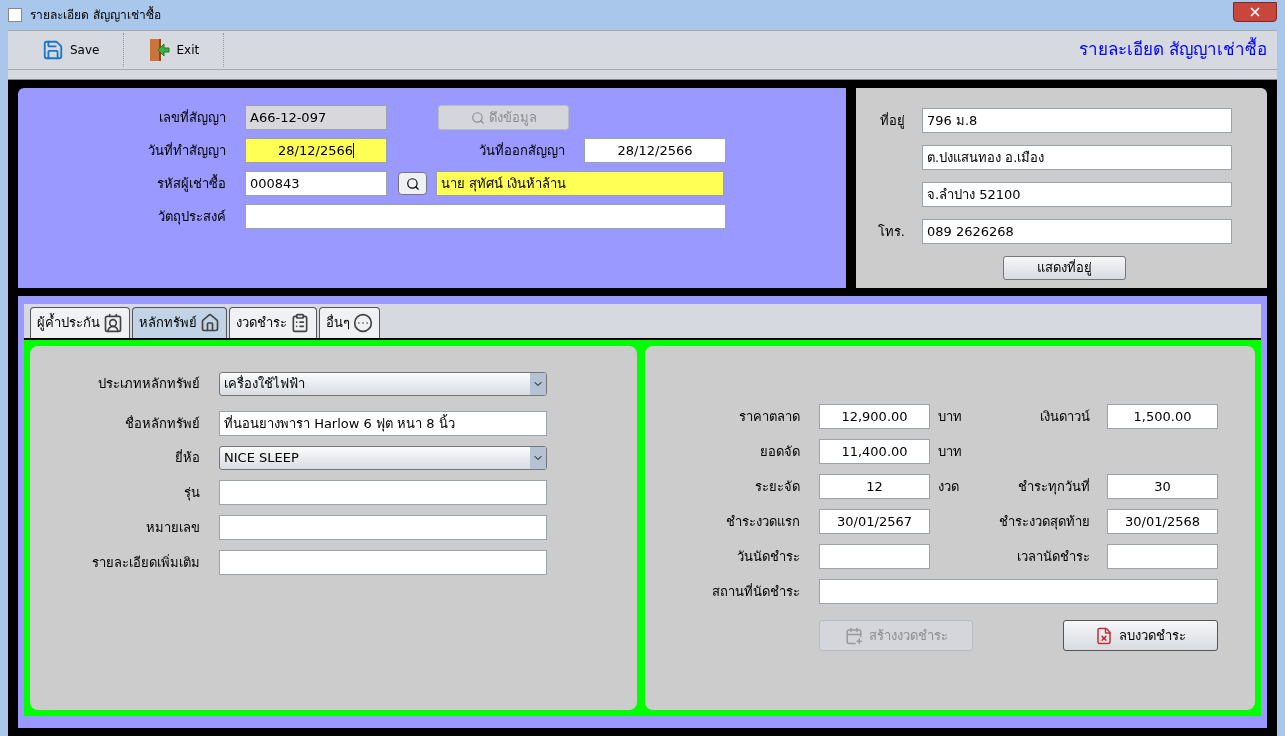  What do you see at coordinates (1162, 521) in the screenshot?
I see `input-field: 30/01/2568` at bounding box center [1162, 521].